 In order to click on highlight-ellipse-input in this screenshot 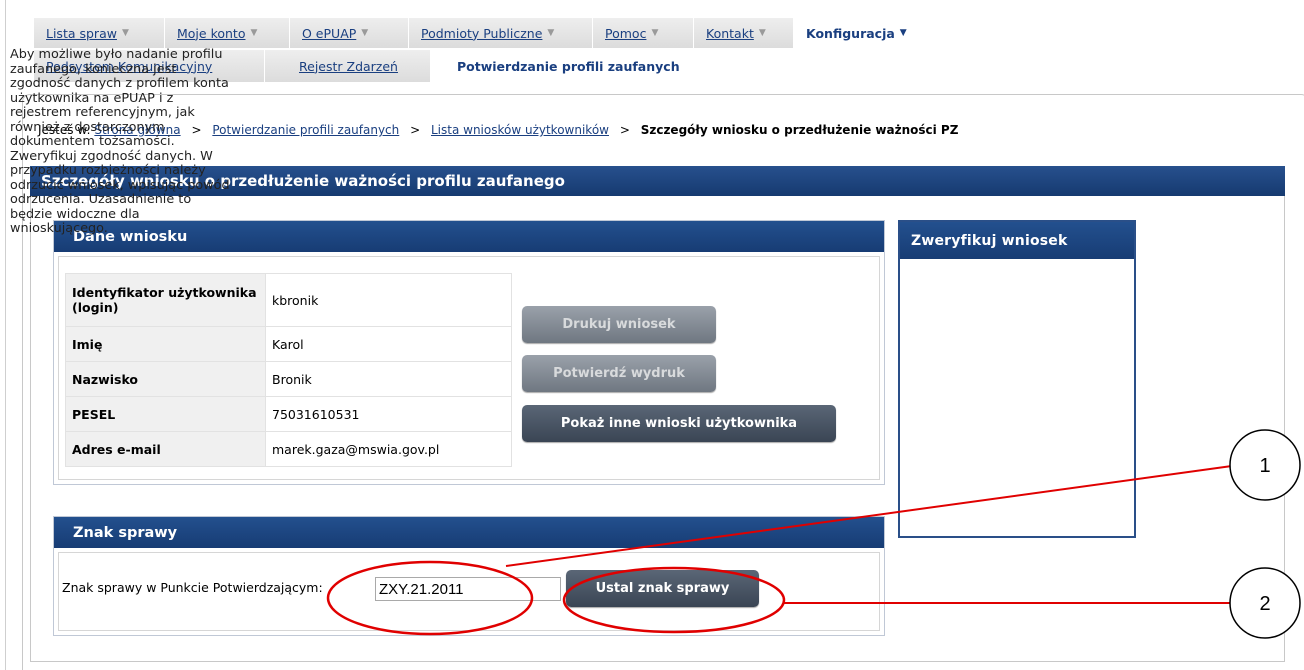, I will do `click(430, 598)`.